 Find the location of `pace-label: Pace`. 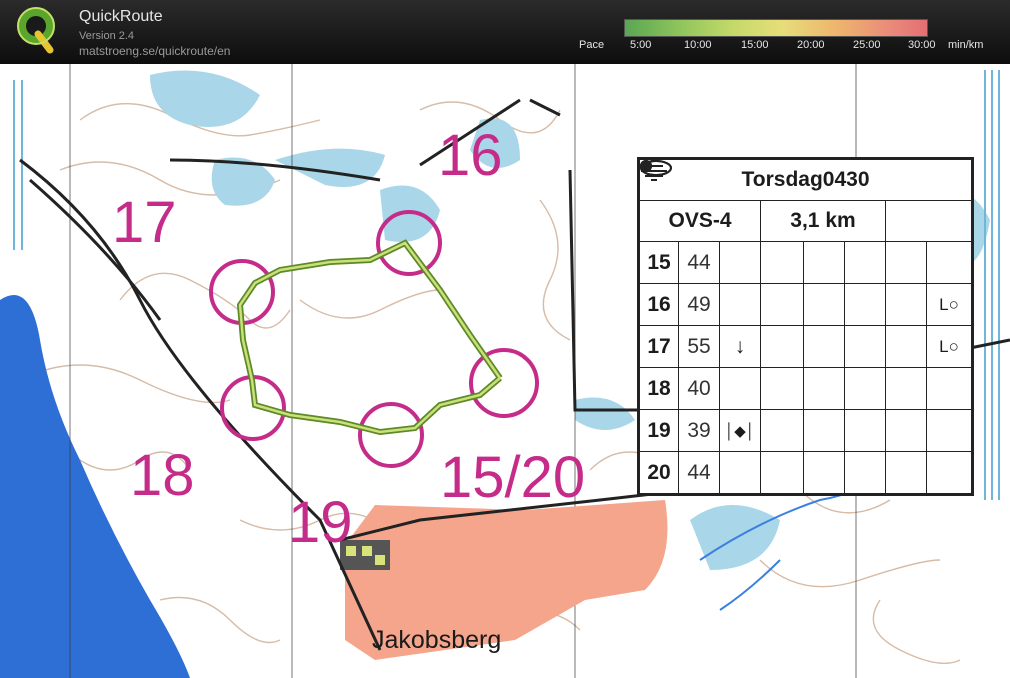

pace-label: Pace is located at coordinates (592, 45).